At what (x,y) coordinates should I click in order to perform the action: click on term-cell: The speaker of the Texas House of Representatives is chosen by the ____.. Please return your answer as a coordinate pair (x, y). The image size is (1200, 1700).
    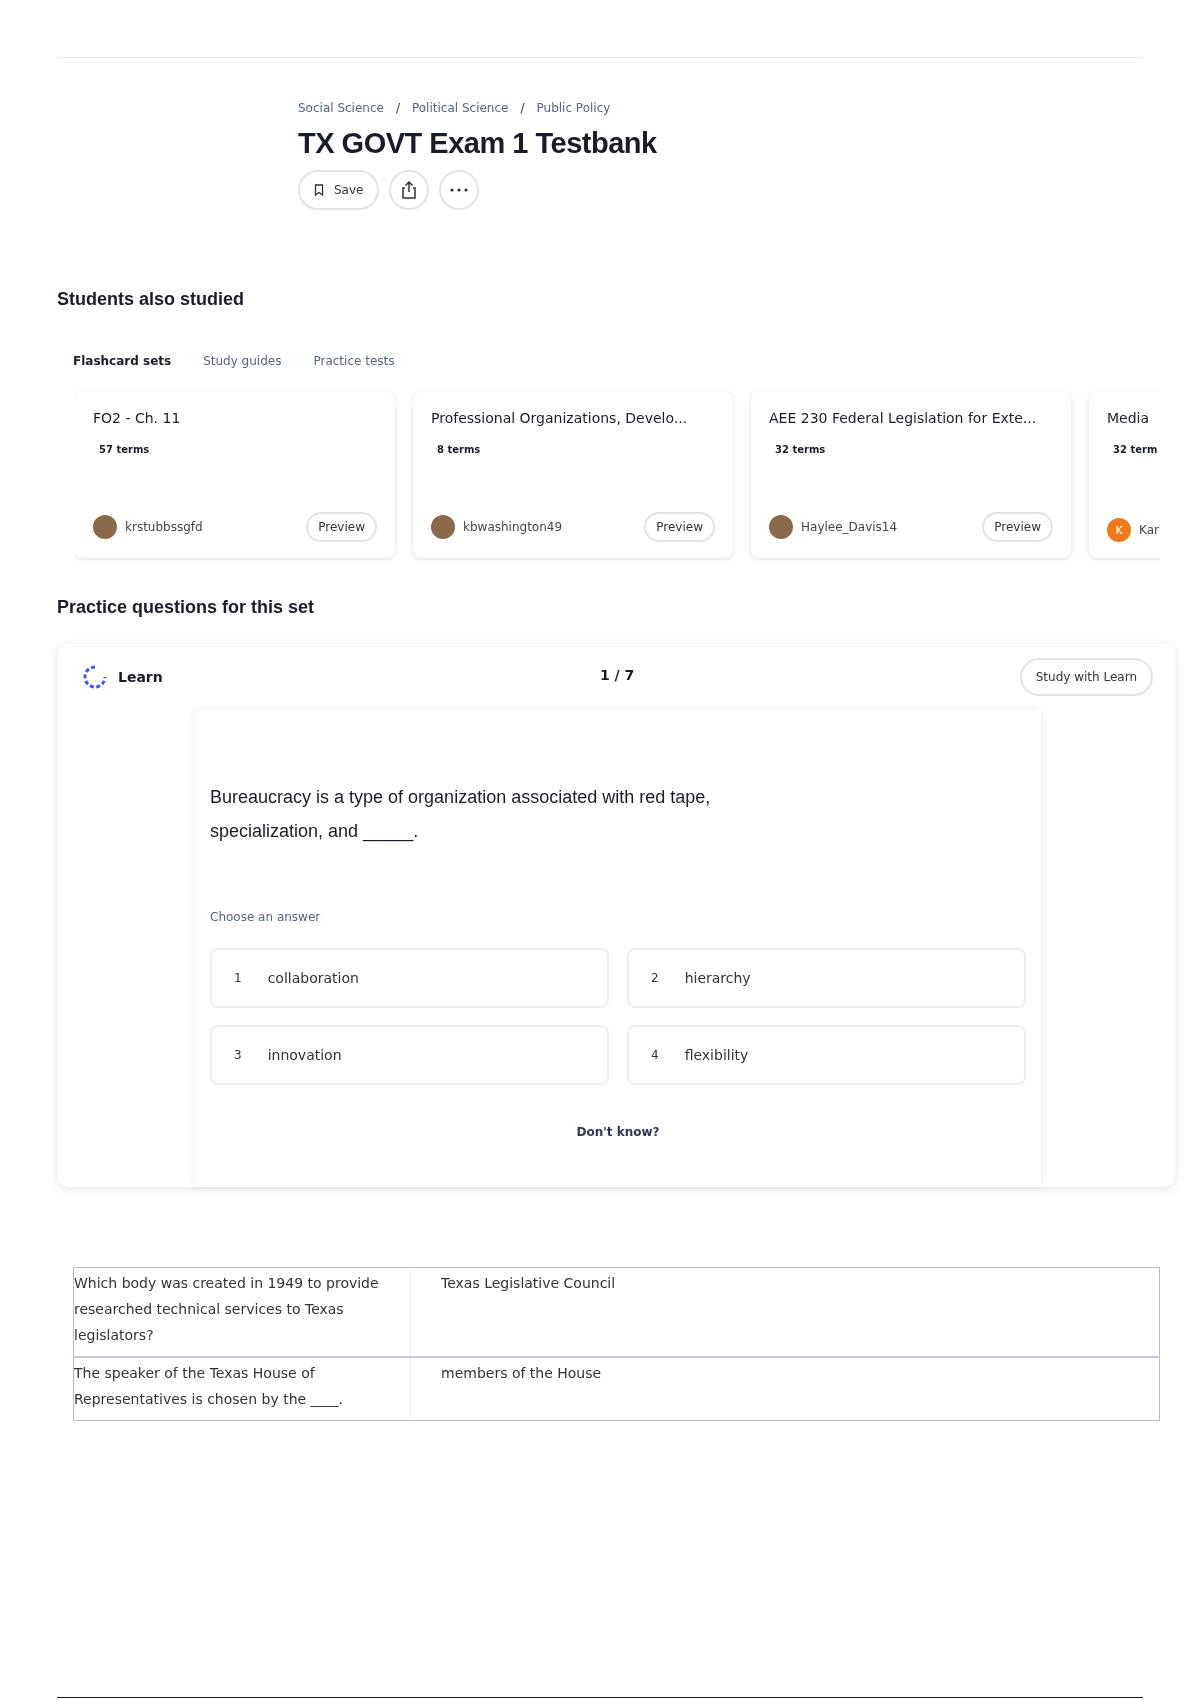
    Looking at the image, I should click on (242, 1389).